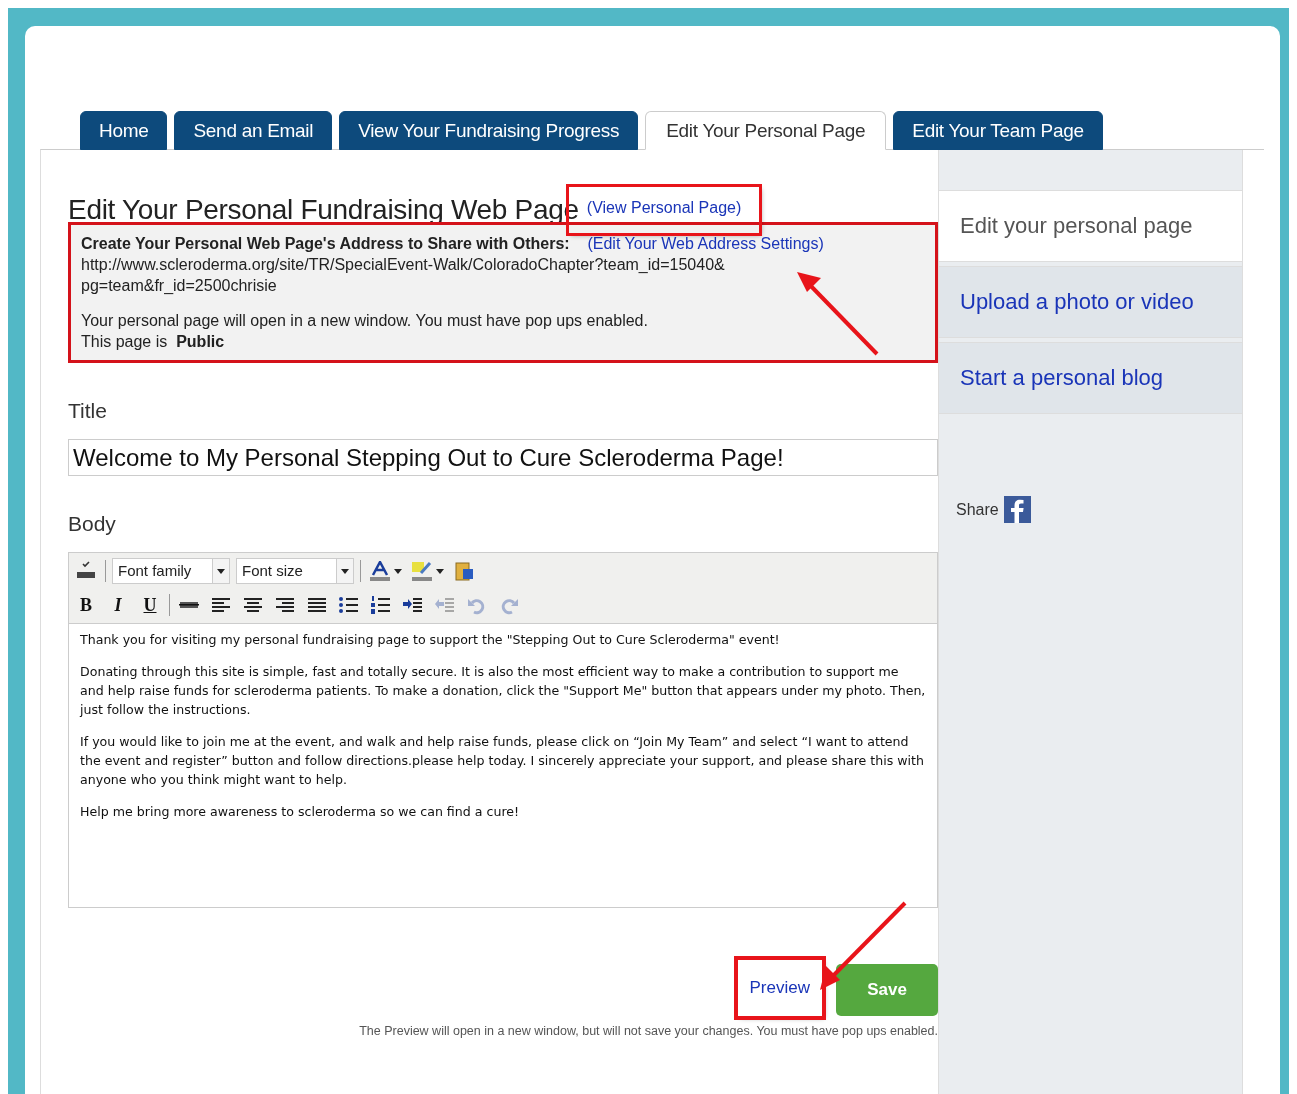  What do you see at coordinates (766, 130) in the screenshot?
I see `tab: Edit Your Personal Page` at bounding box center [766, 130].